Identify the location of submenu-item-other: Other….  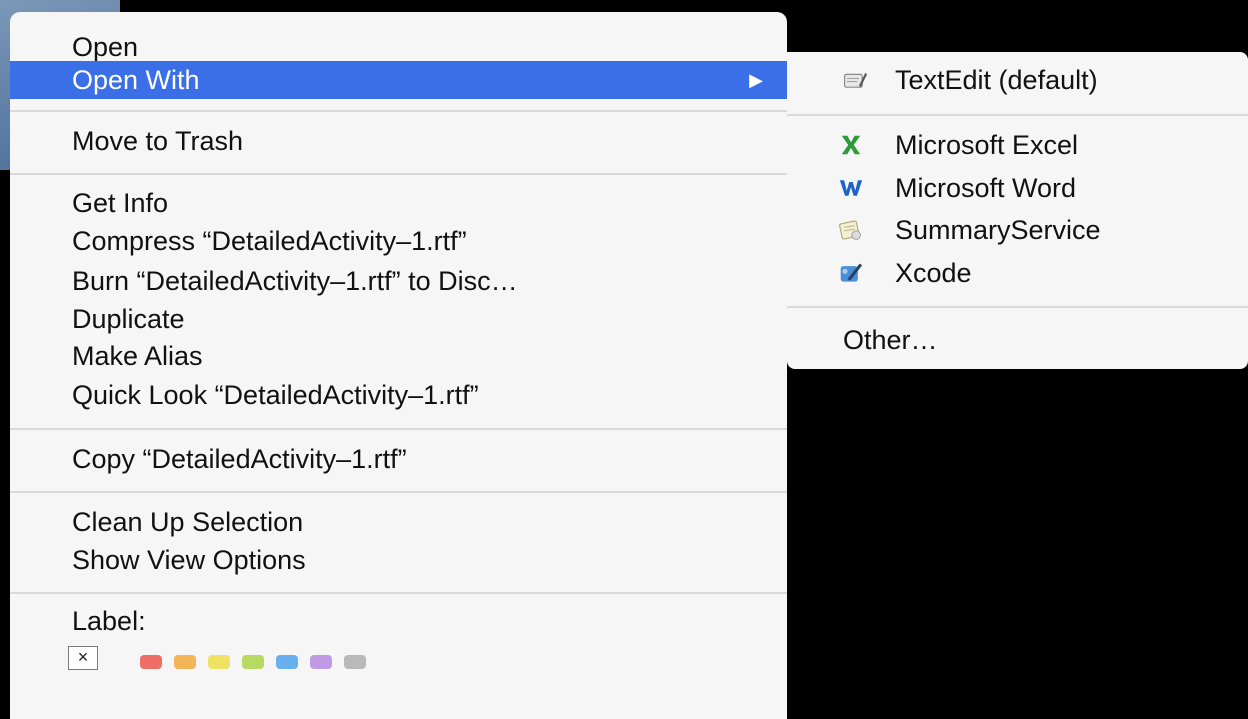
(1017, 340).